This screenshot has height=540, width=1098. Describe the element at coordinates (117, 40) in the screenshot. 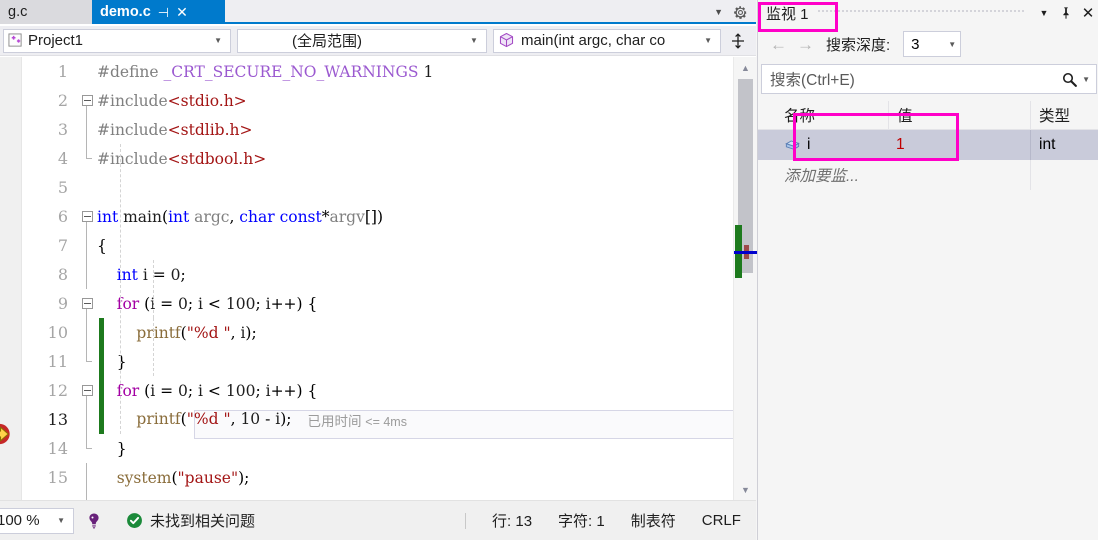

I see `project-selector: Project1 ▼` at that location.